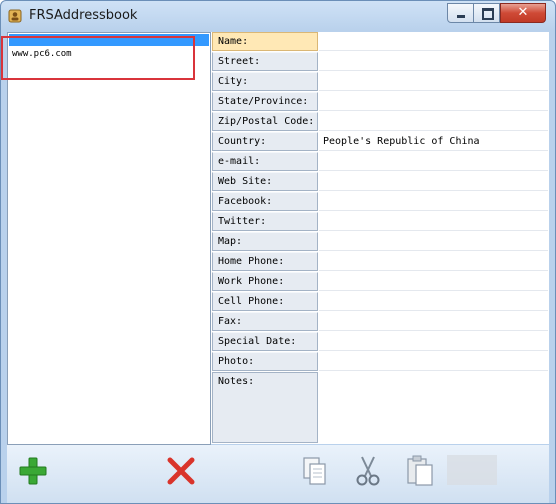 Image resolution: width=556 pixels, height=504 pixels. I want to click on field-input-facebook, so click(433, 201).